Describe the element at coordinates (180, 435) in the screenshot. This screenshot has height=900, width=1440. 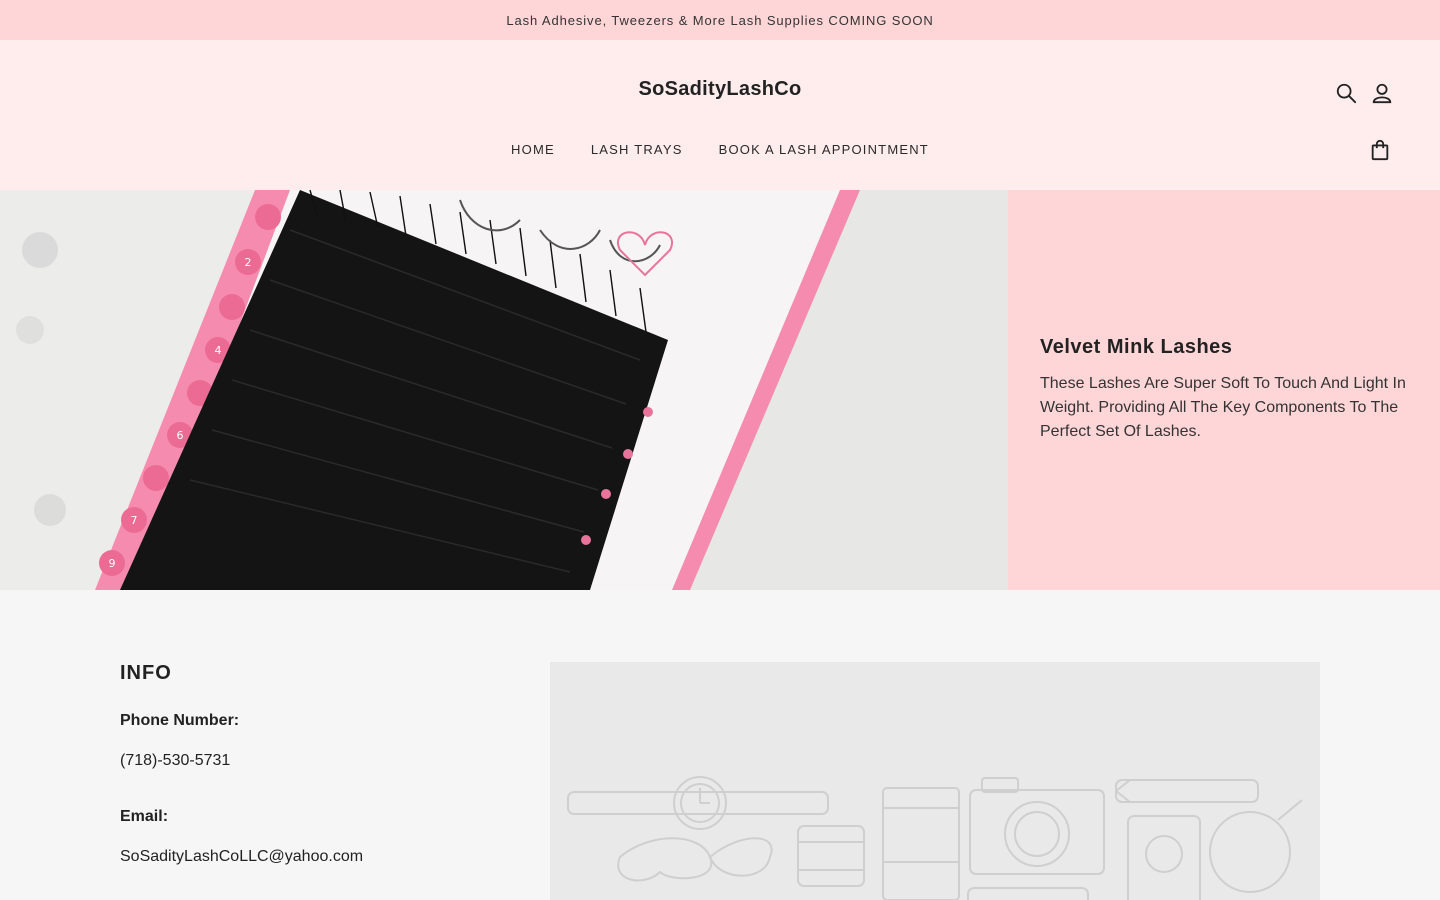
I see `svg-text: 6` at that location.